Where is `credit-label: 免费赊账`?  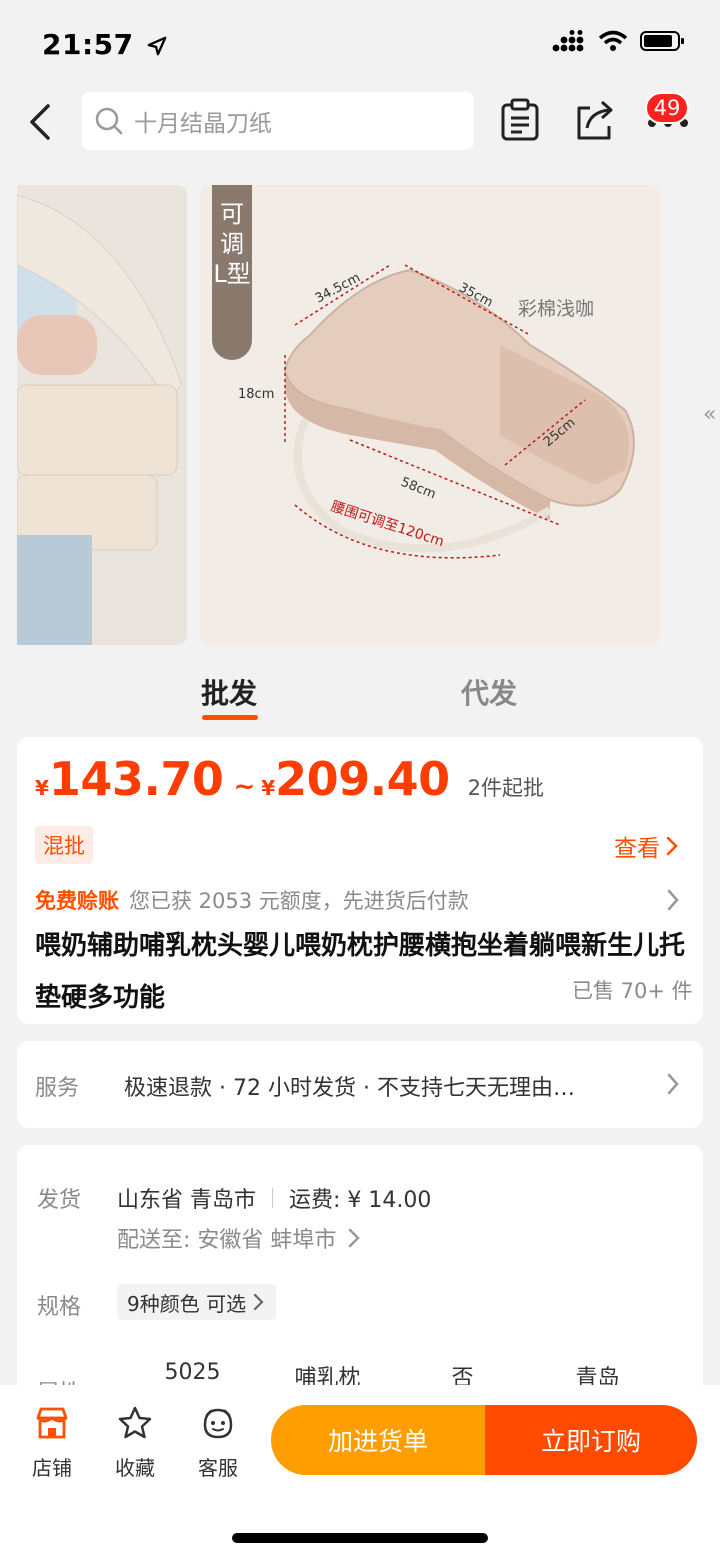 credit-label: 免费赊账 is located at coordinates (77, 901).